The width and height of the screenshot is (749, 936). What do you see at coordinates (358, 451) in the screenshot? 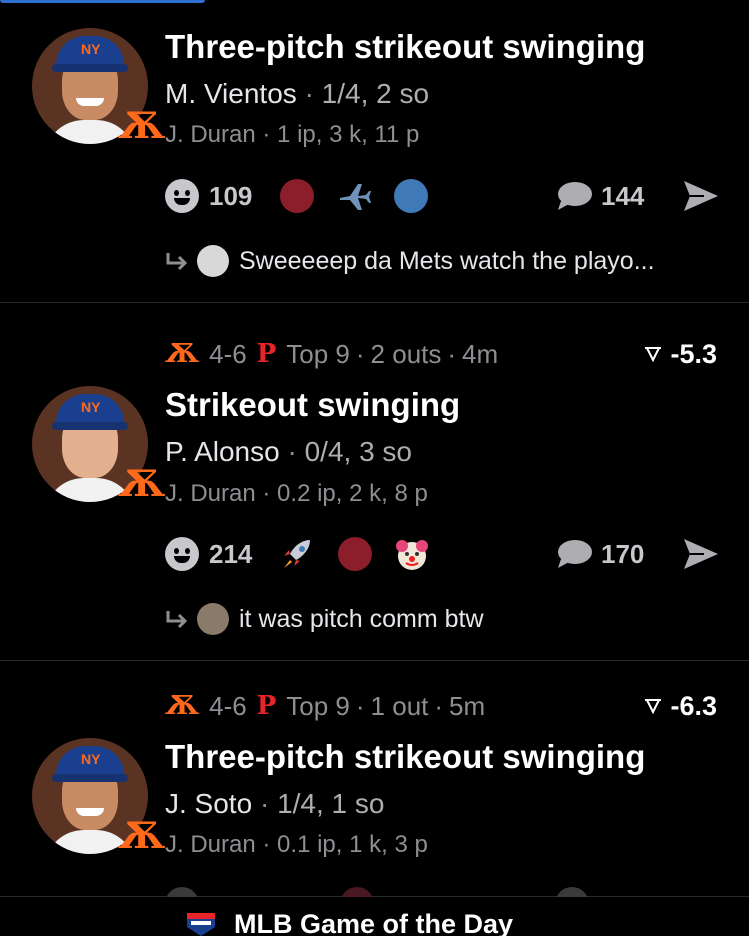
I see `batter-stat: 0/4, 3 so` at bounding box center [358, 451].